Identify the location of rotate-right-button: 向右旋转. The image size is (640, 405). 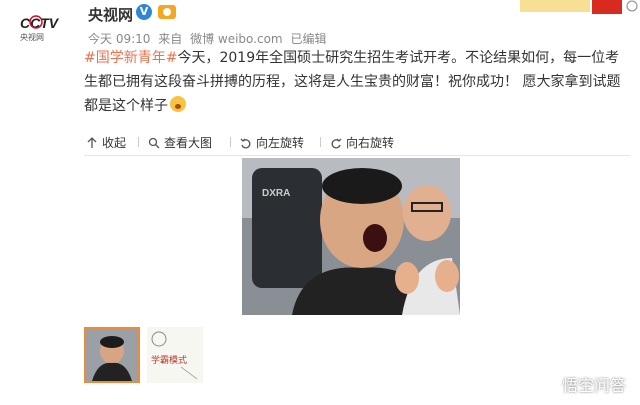
(362, 142).